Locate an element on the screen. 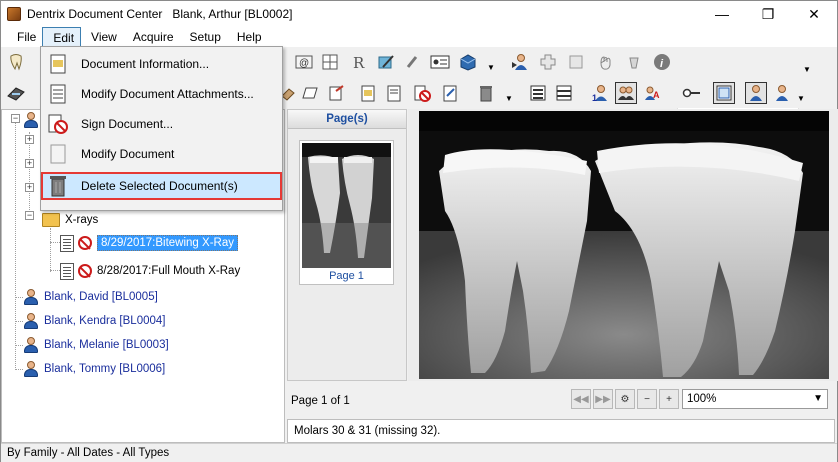 This screenshot has height=462, width=838. patient-link: Blank, Kendra [BL0004] is located at coordinates (104, 321).